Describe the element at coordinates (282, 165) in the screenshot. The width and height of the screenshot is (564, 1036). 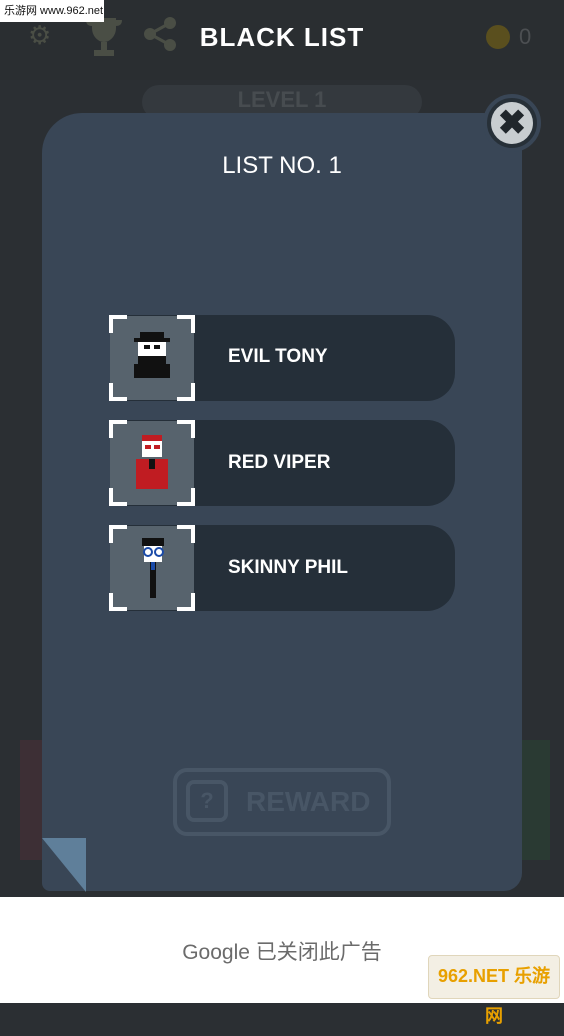
I see `list-title: LIST NO. 1` at that location.